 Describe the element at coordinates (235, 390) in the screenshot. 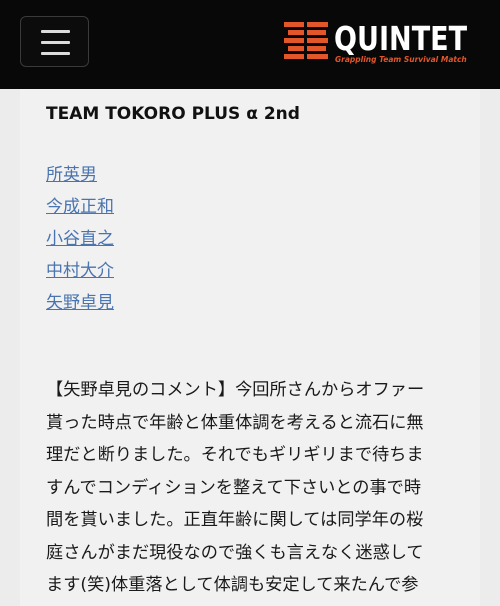

I see `comment-line: 【矢野卓見のコメント】今回所さんからオファー` at that location.